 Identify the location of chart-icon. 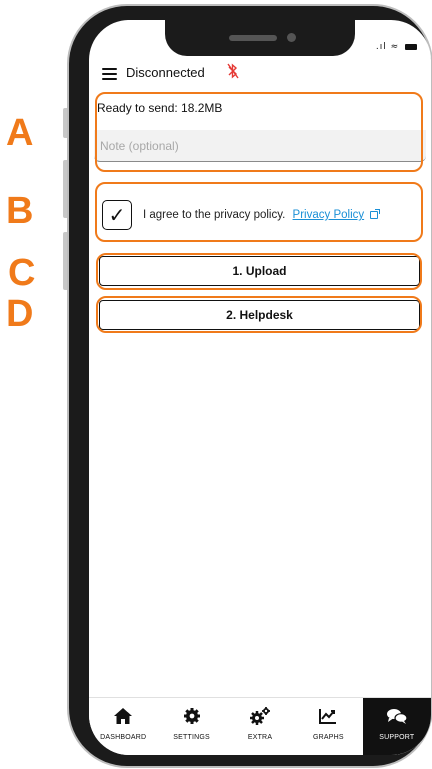
(328, 716).